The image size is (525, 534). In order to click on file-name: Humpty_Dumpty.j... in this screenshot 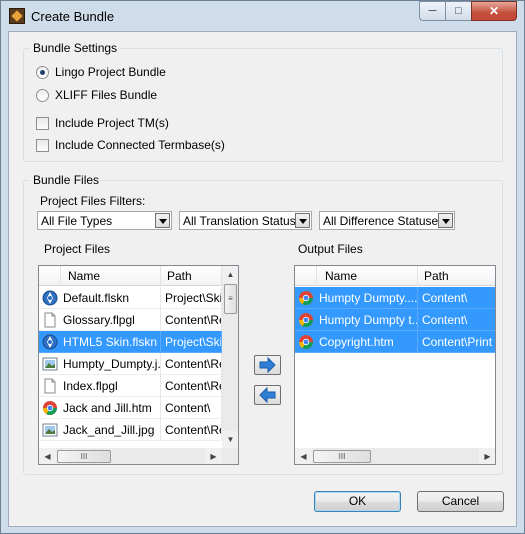, I will do `click(112, 364)`.